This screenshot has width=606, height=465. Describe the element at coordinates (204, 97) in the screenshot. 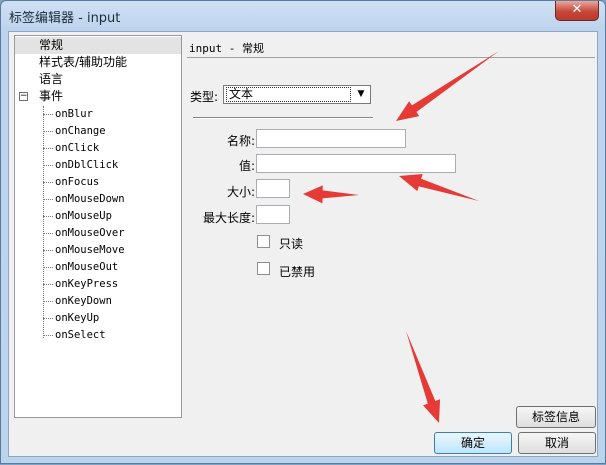

I see `type-label: 类型:` at that location.